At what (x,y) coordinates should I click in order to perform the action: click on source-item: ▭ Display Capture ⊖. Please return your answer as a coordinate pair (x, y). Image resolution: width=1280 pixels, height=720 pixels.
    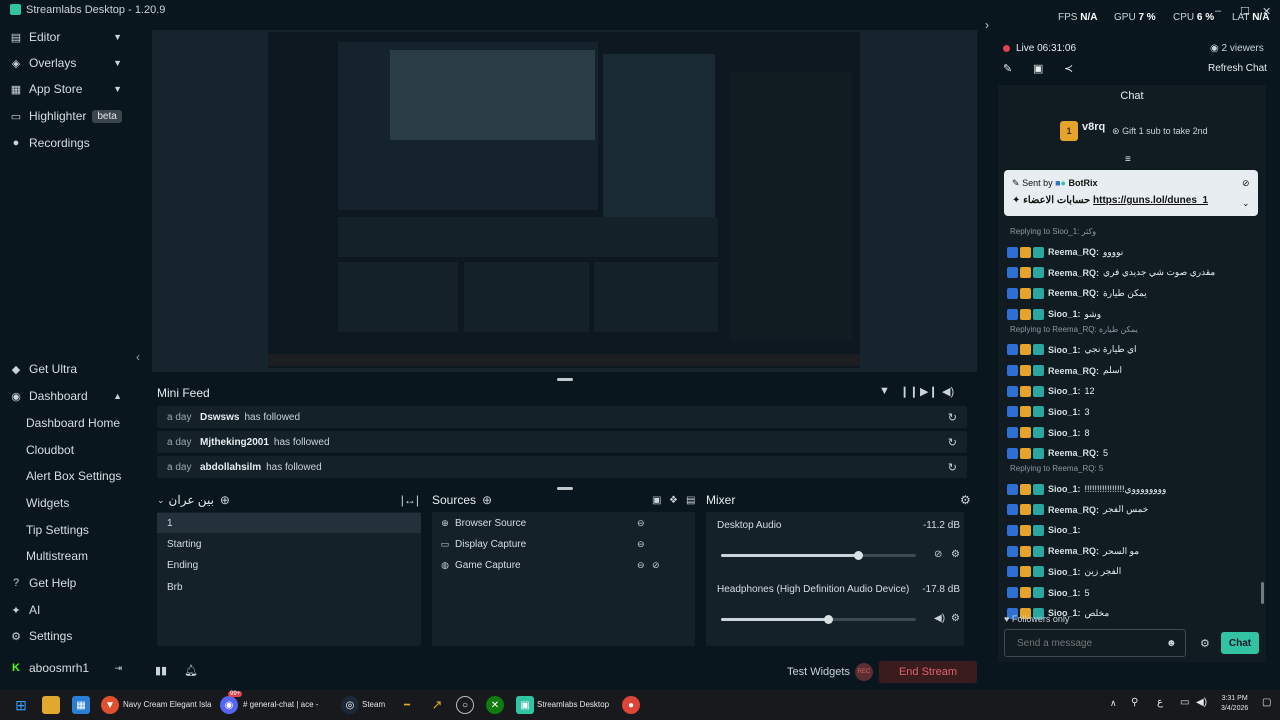
    Looking at the image, I should click on (563, 544).